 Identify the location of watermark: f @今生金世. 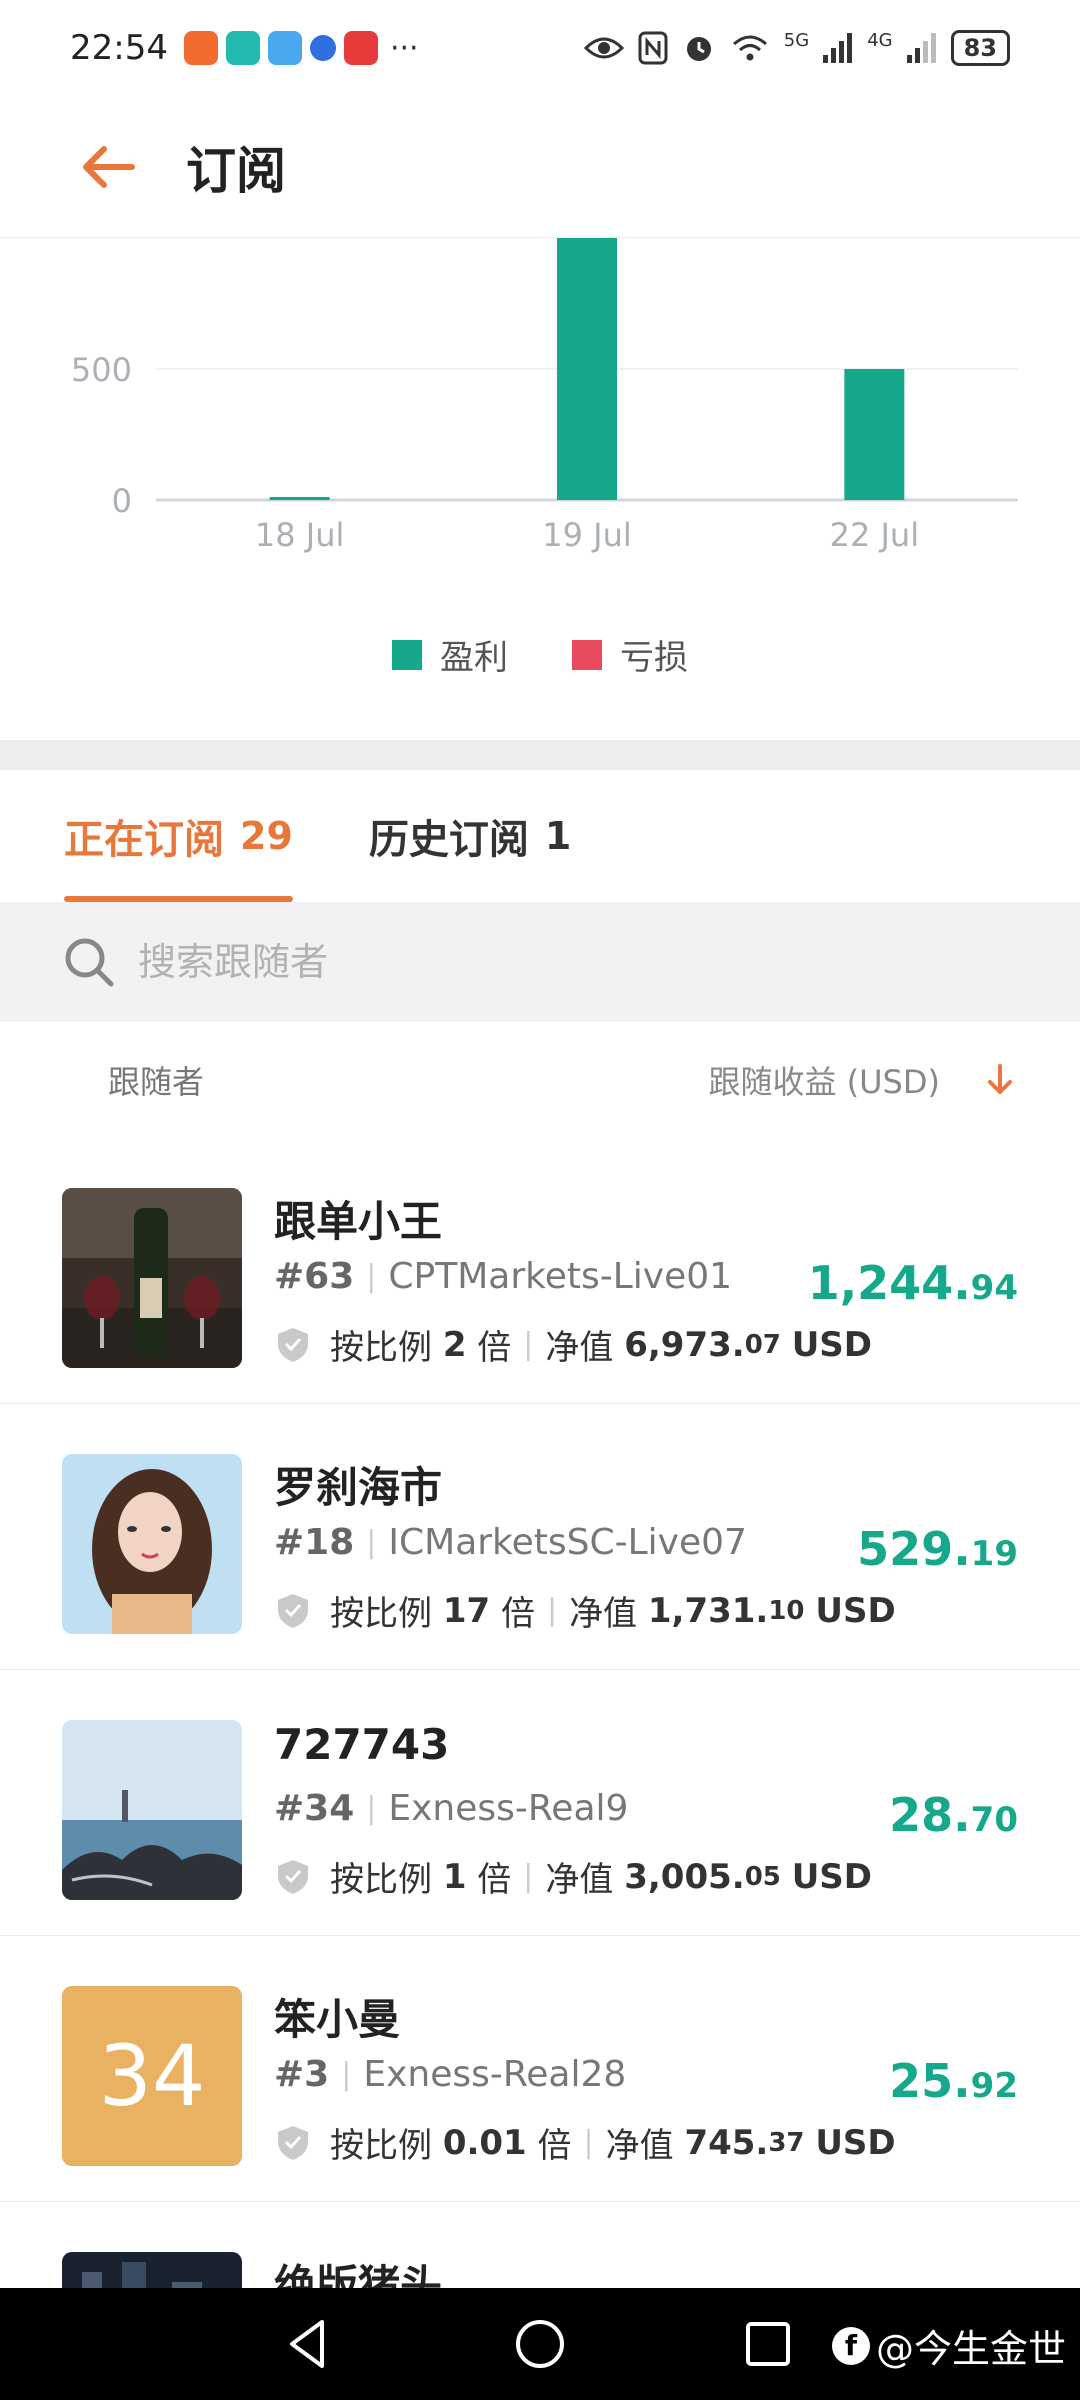
(948, 2345).